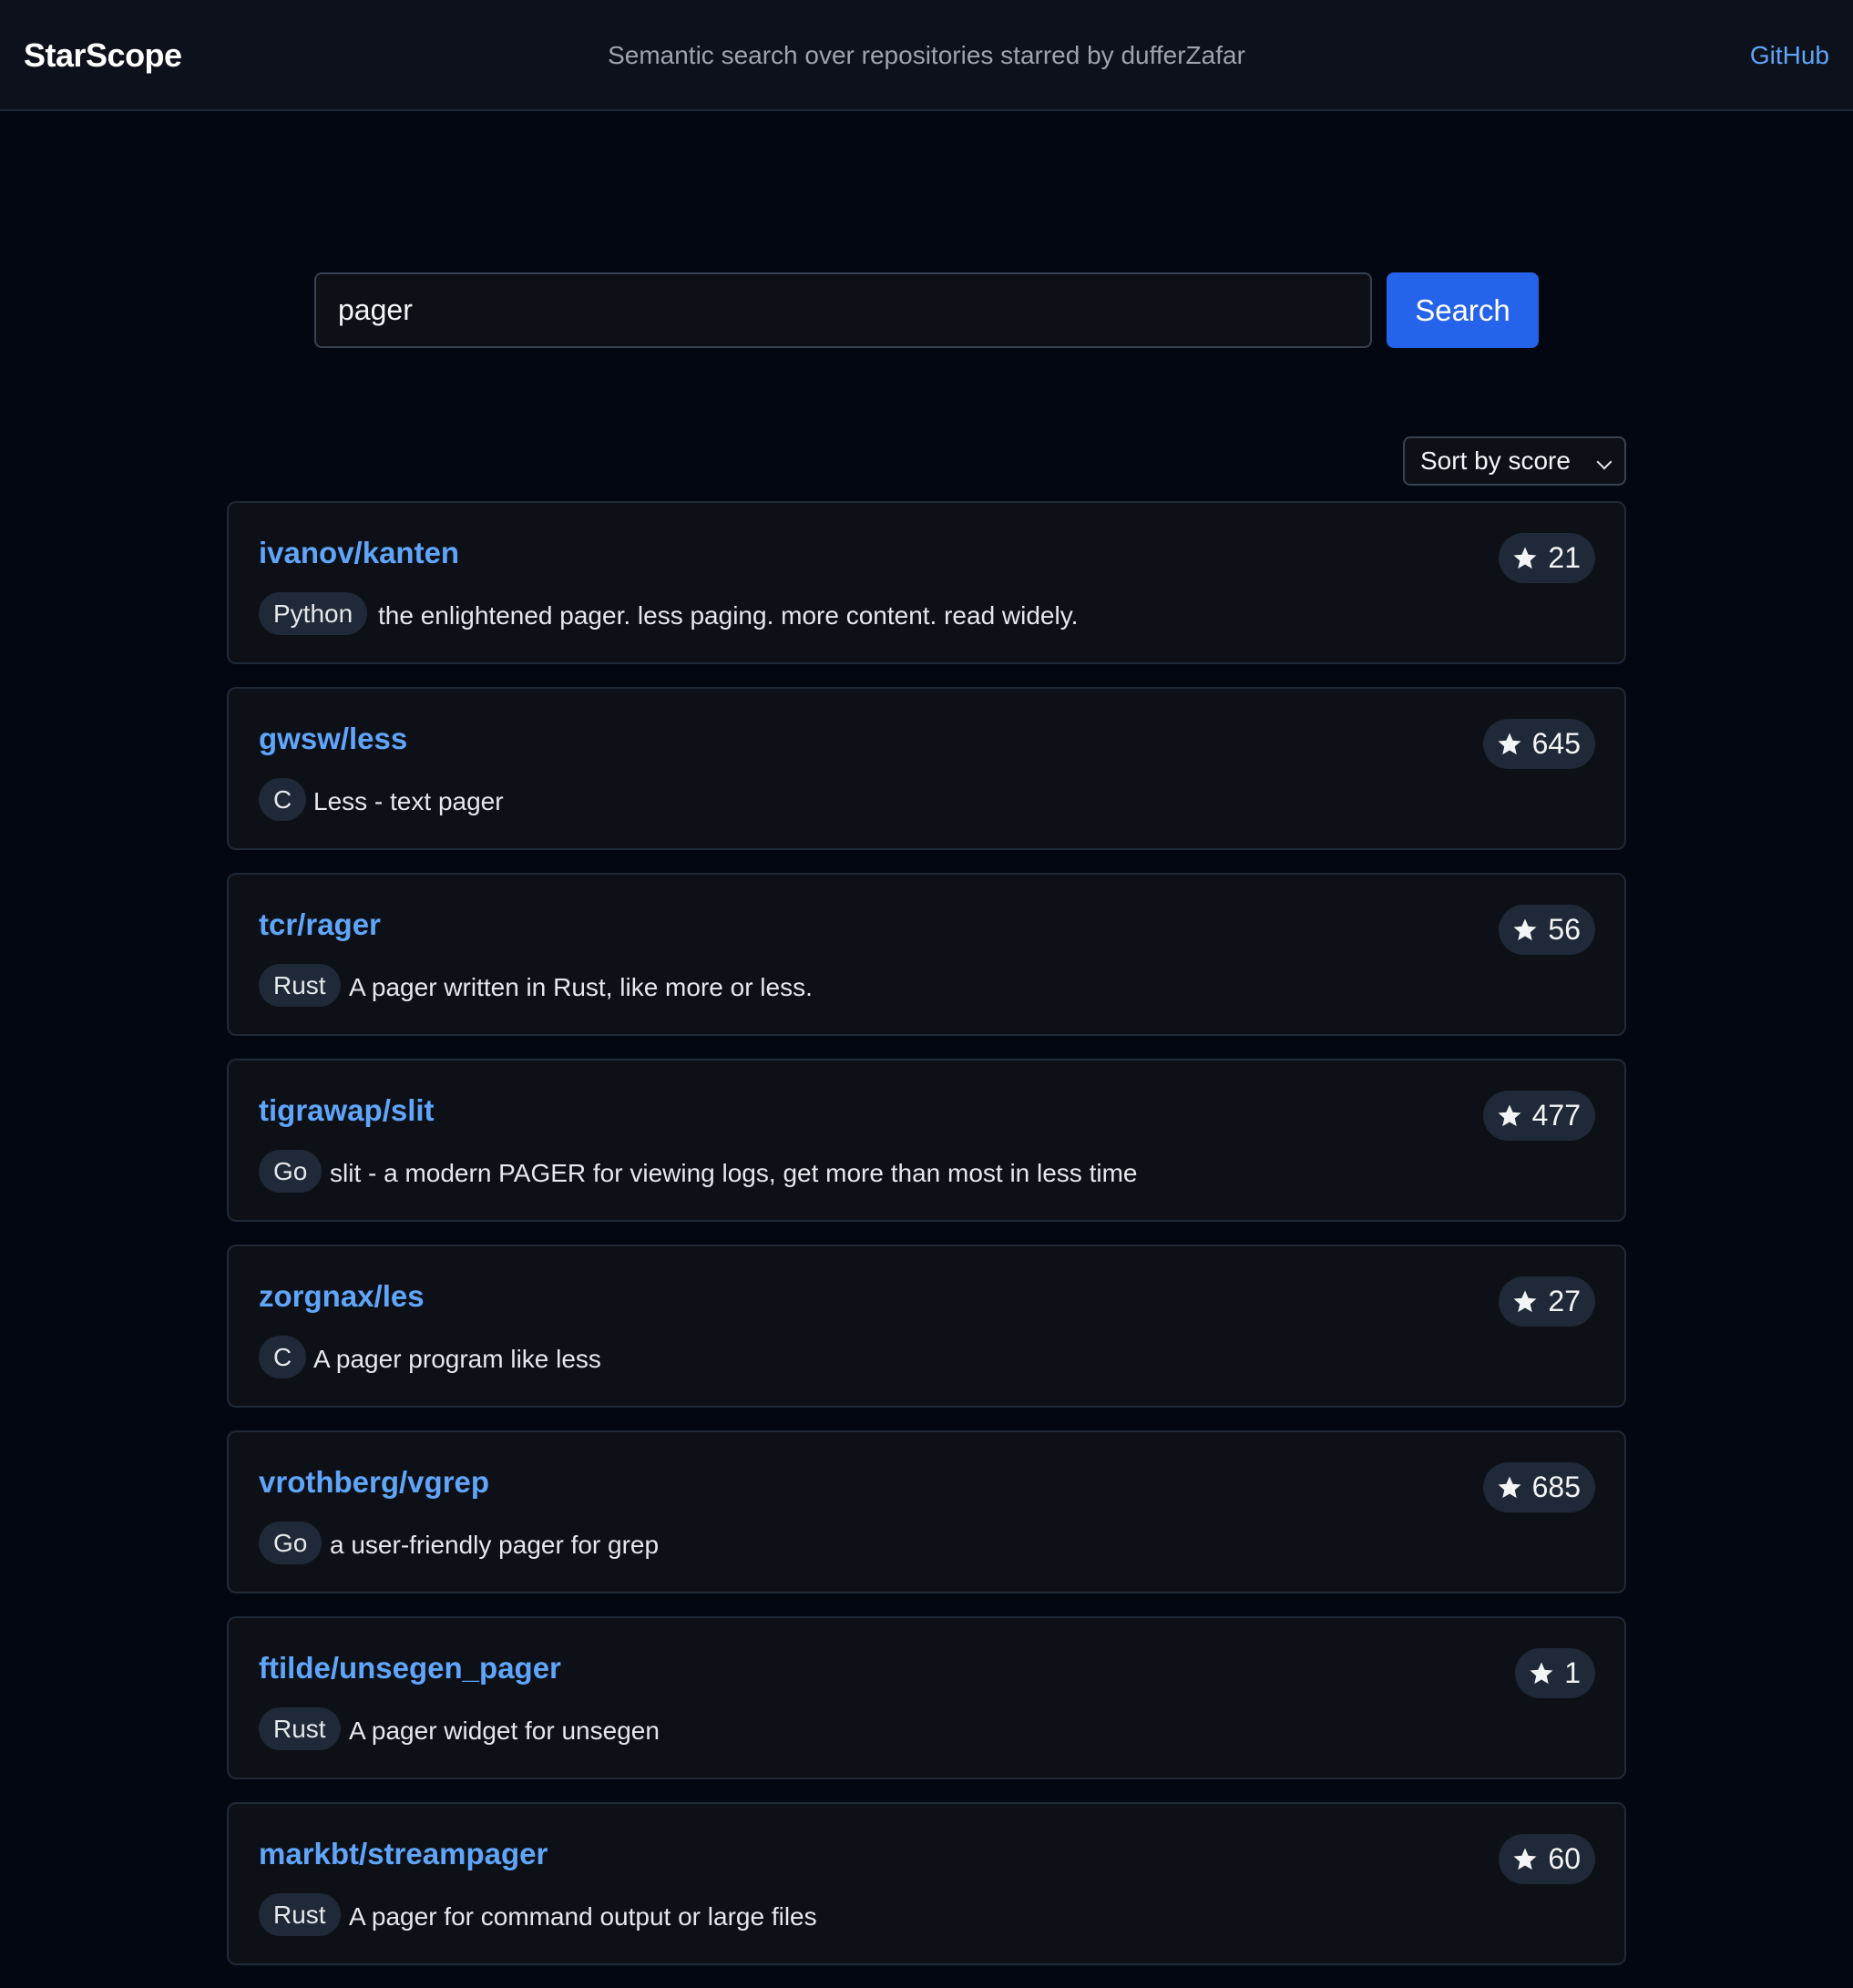 The height and width of the screenshot is (1988, 1853). What do you see at coordinates (1604, 462) in the screenshot?
I see `chevron-down-icon` at bounding box center [1604, 462].